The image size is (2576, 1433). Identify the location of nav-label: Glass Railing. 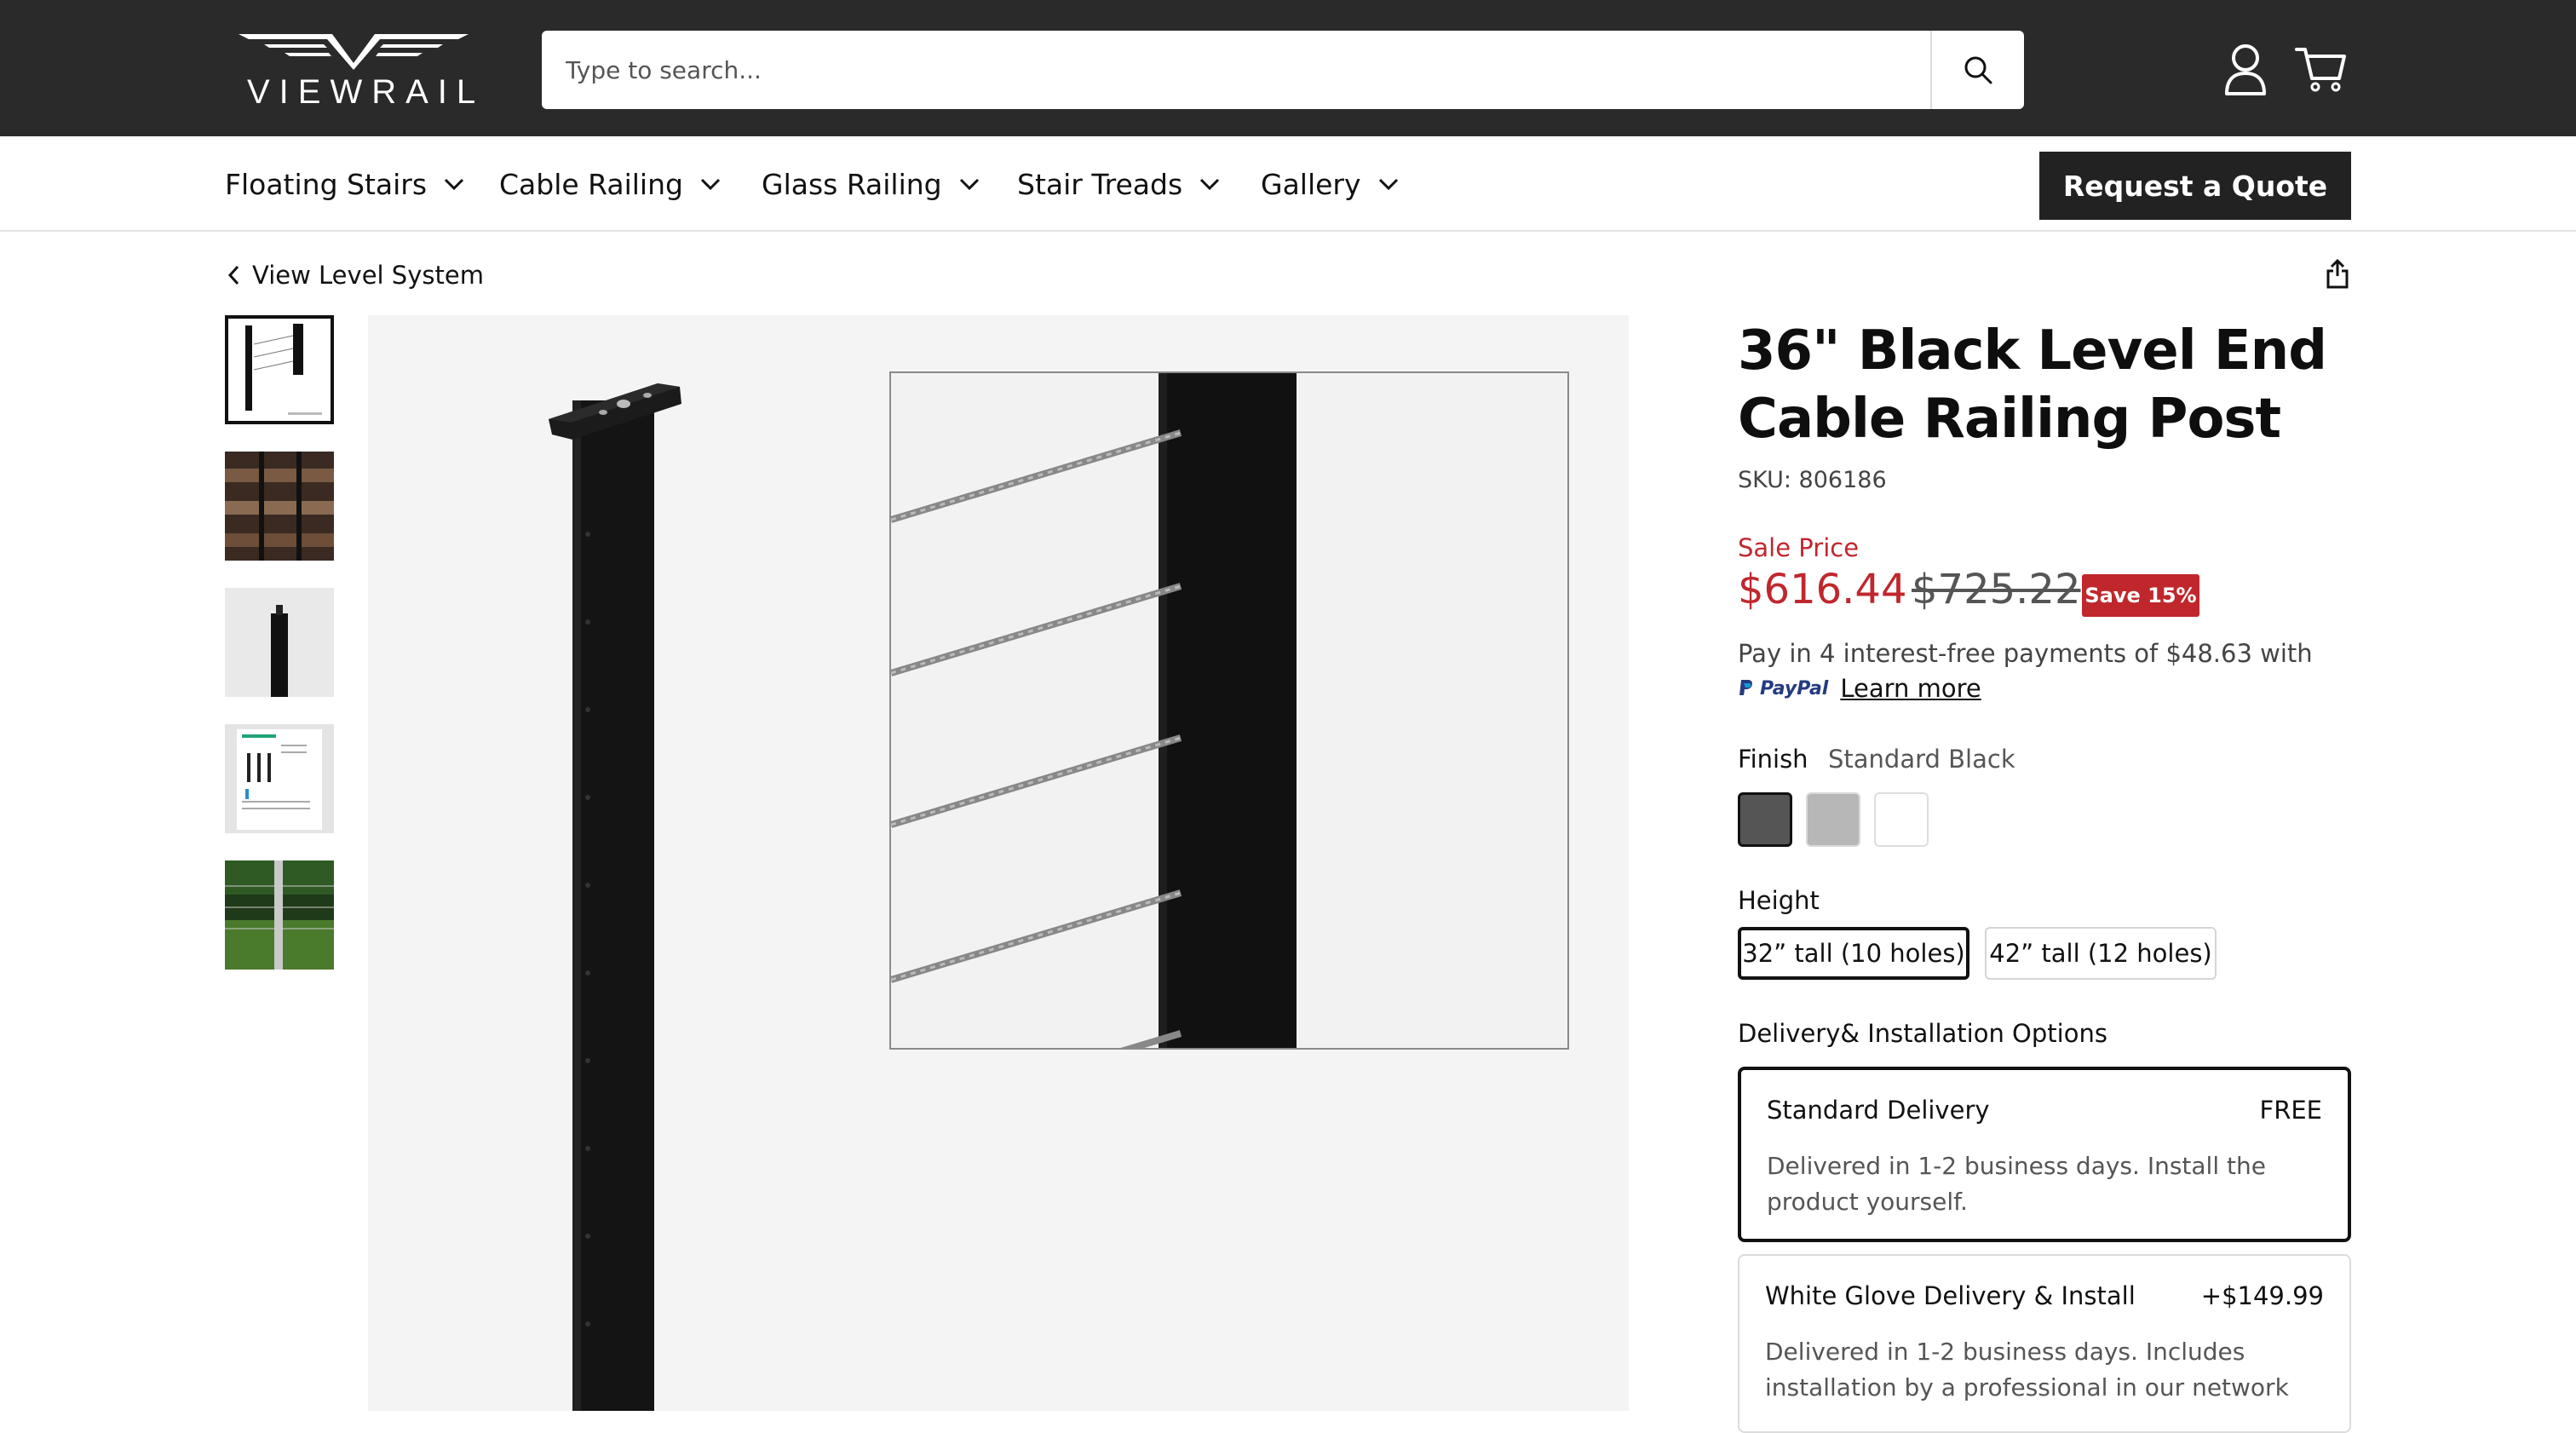
(852, 184).